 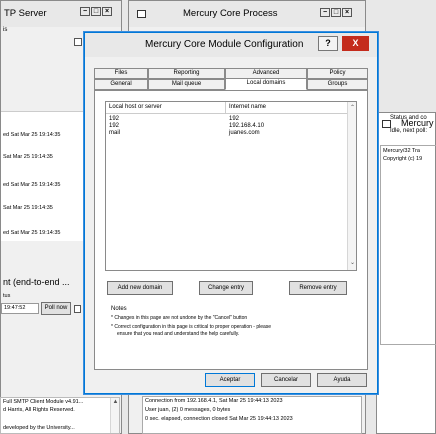 I want to click on info-scrollbar: ▲, so click(x=114, y=415).